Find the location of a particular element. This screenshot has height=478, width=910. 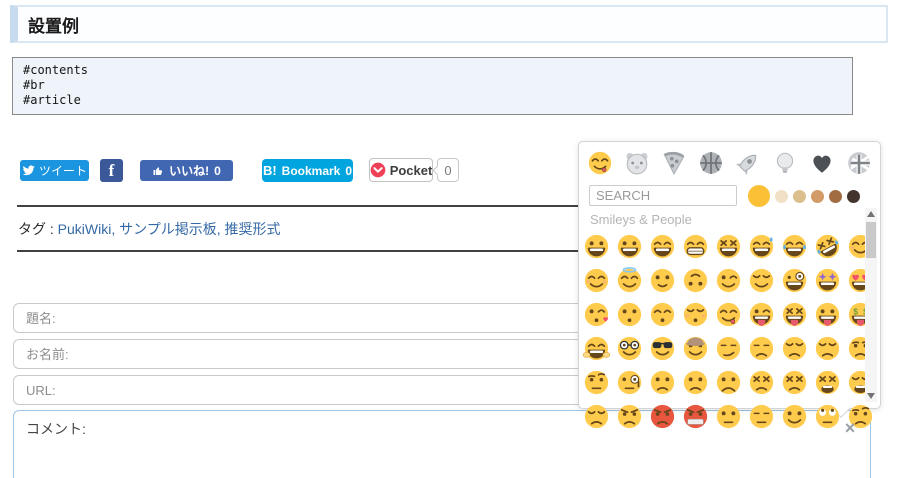

hatena-bookmark-button: B! Bookmark 0 is located at coordinates (307, 170).